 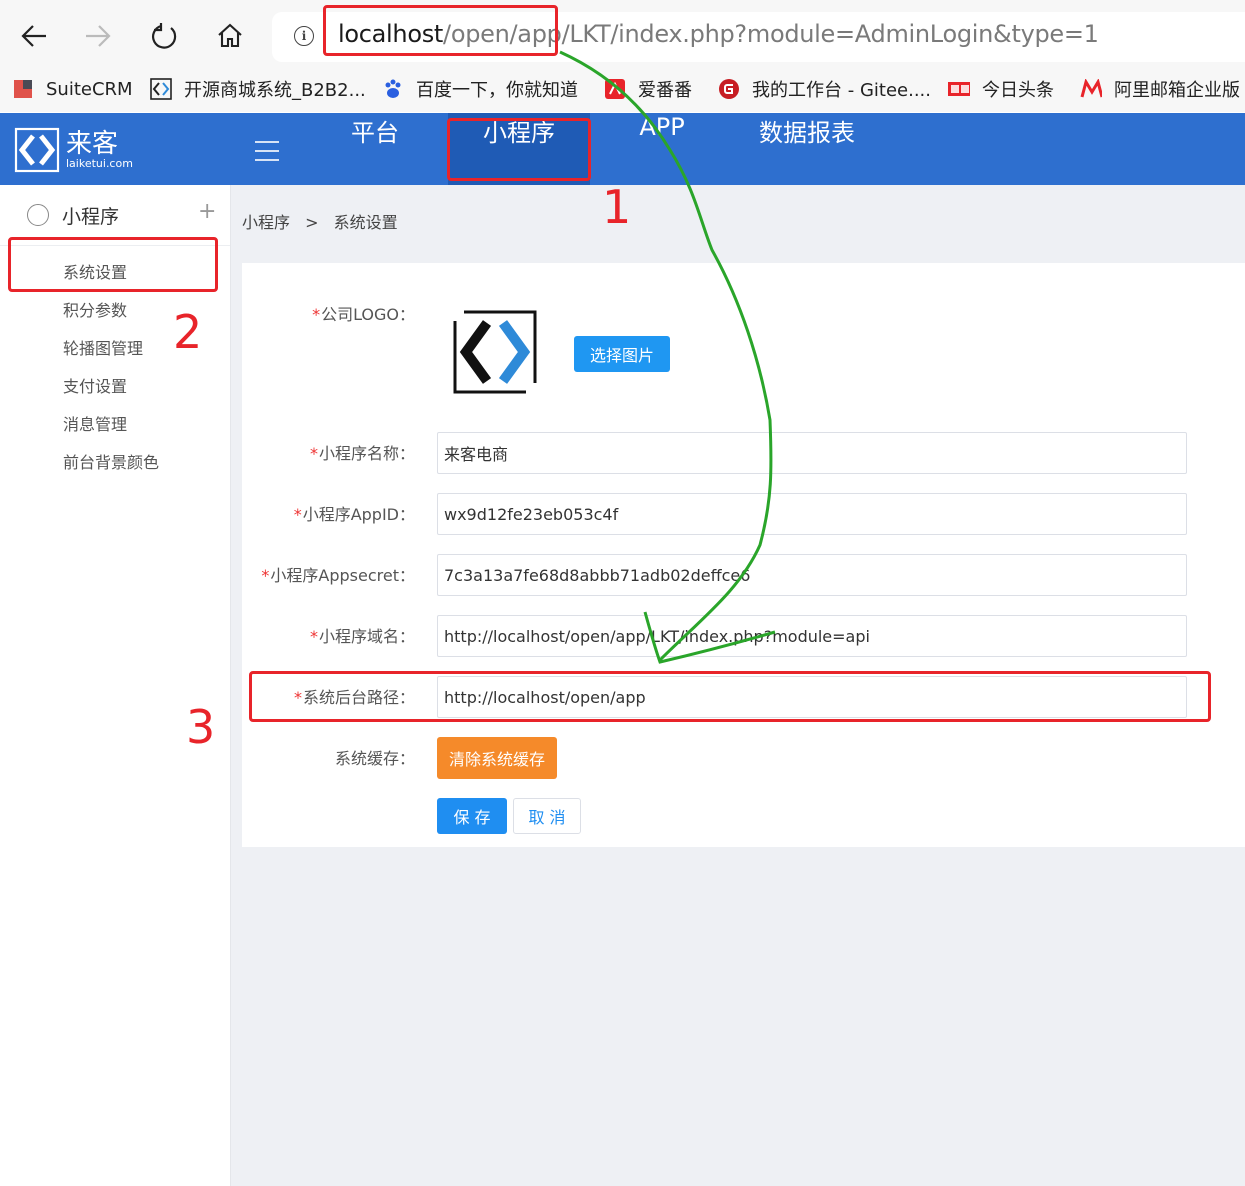 I want to click on reload-button, so click(x=164, y=36).